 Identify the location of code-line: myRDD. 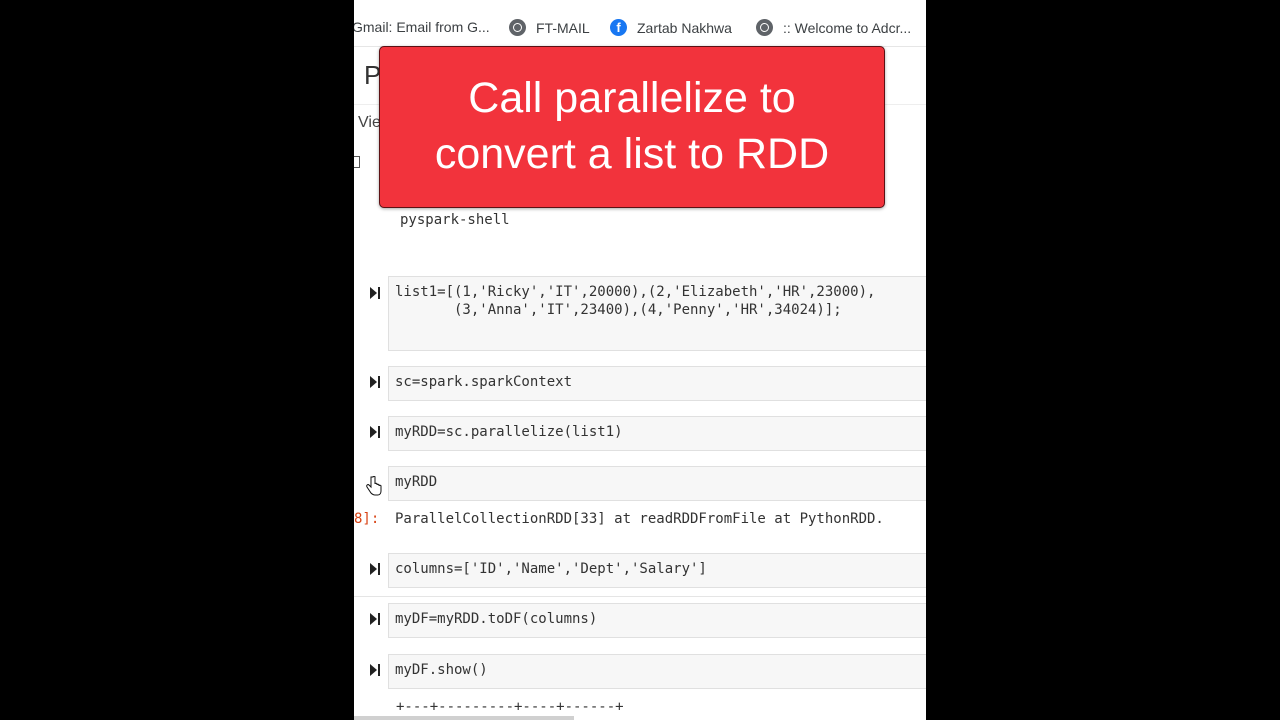
(416, 482).